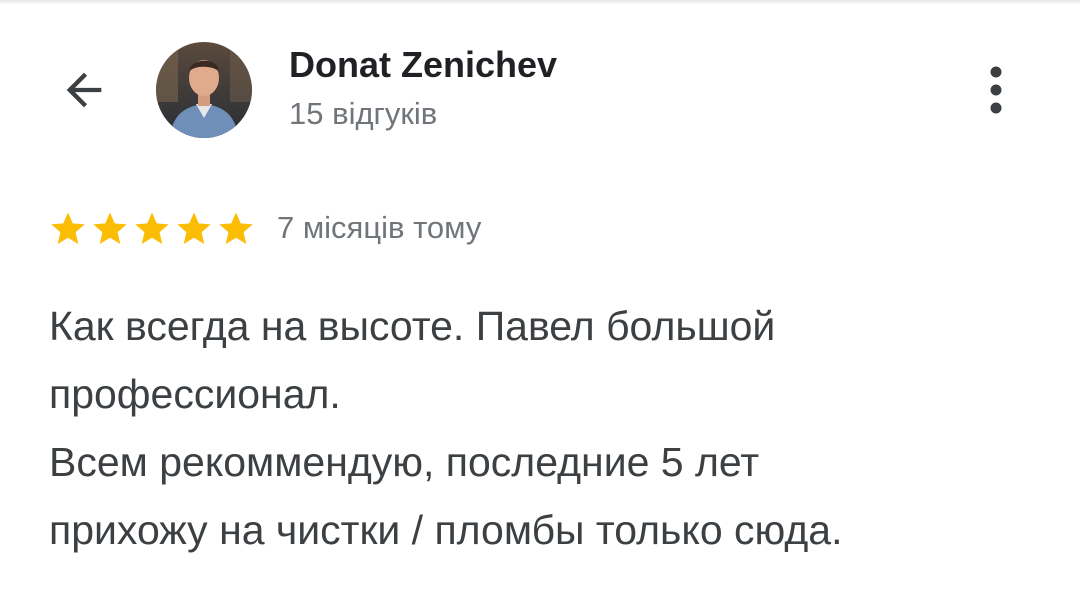 Image resolution: width=1080 pixels, height=604 pixels. Describe the element at coordinates (412, 326) in the screenshot. I see `review-text-line: Как всегда на высоте. Павел большой` at that location.